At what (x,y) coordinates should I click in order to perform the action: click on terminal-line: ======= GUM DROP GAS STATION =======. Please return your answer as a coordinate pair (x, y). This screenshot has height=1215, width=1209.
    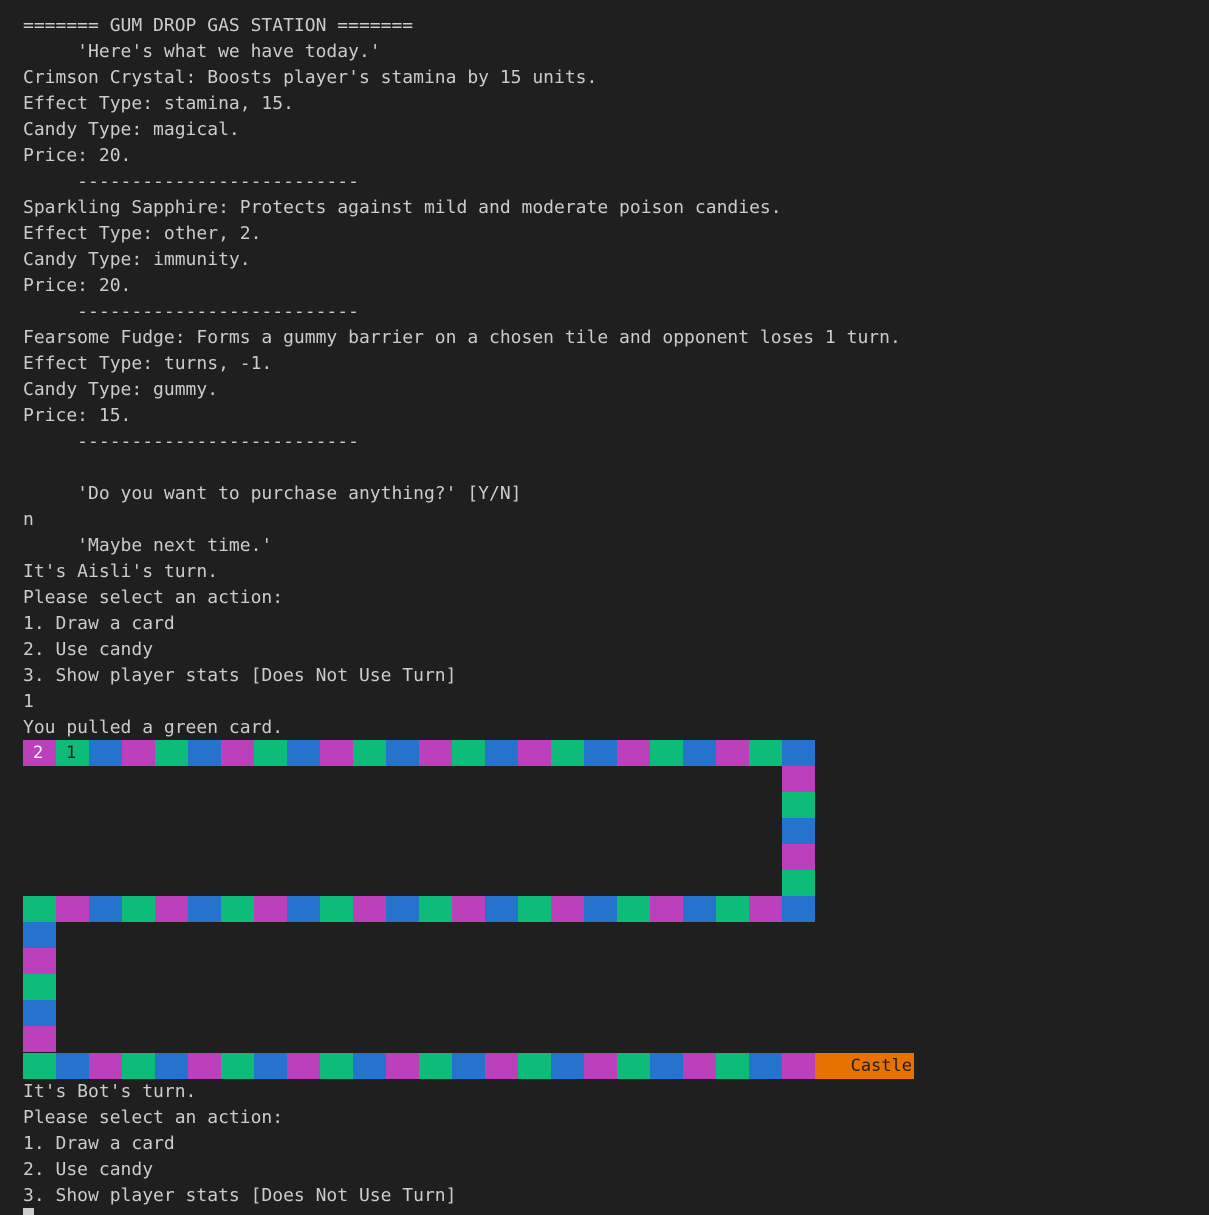
    Looking at the image, I should click on (218, 25).